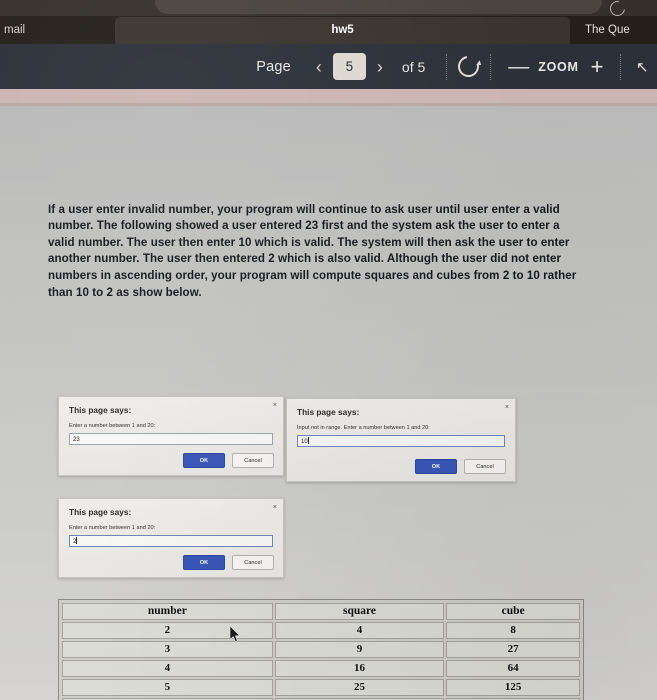  I want to click on page-number-input: 5, so click(349, 66).